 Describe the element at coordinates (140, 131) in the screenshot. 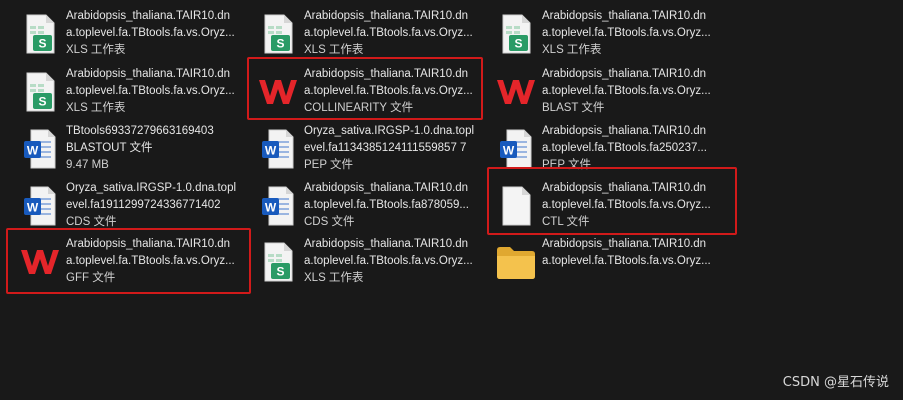

I see `file-name-line1: TBtools69337279663169403` at that location.